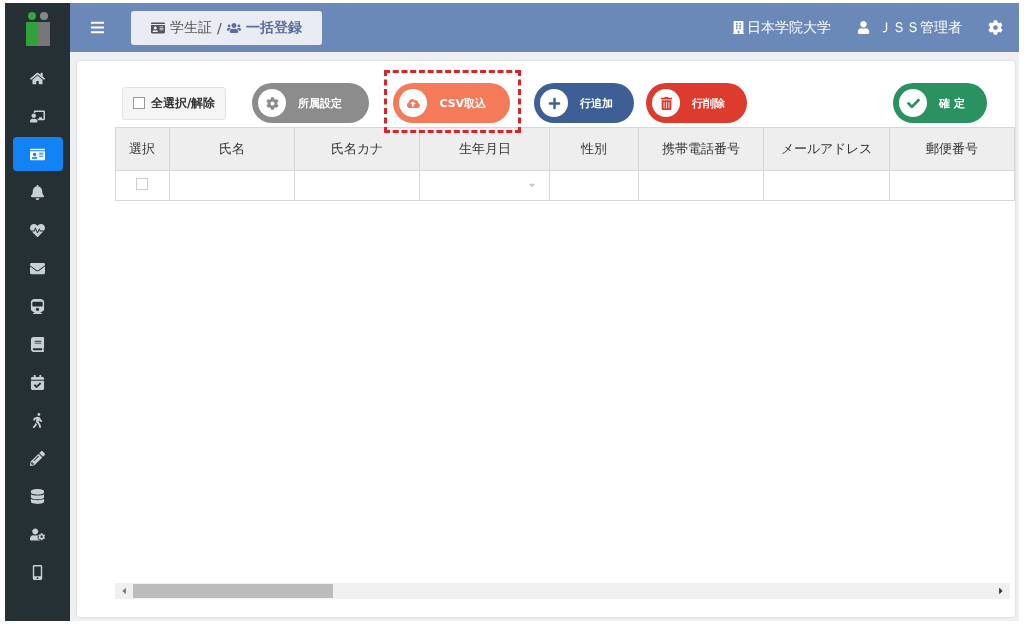 The width and height of the screenshot is (1024, 627). I want to click on settings-icon, so click(995, 27).